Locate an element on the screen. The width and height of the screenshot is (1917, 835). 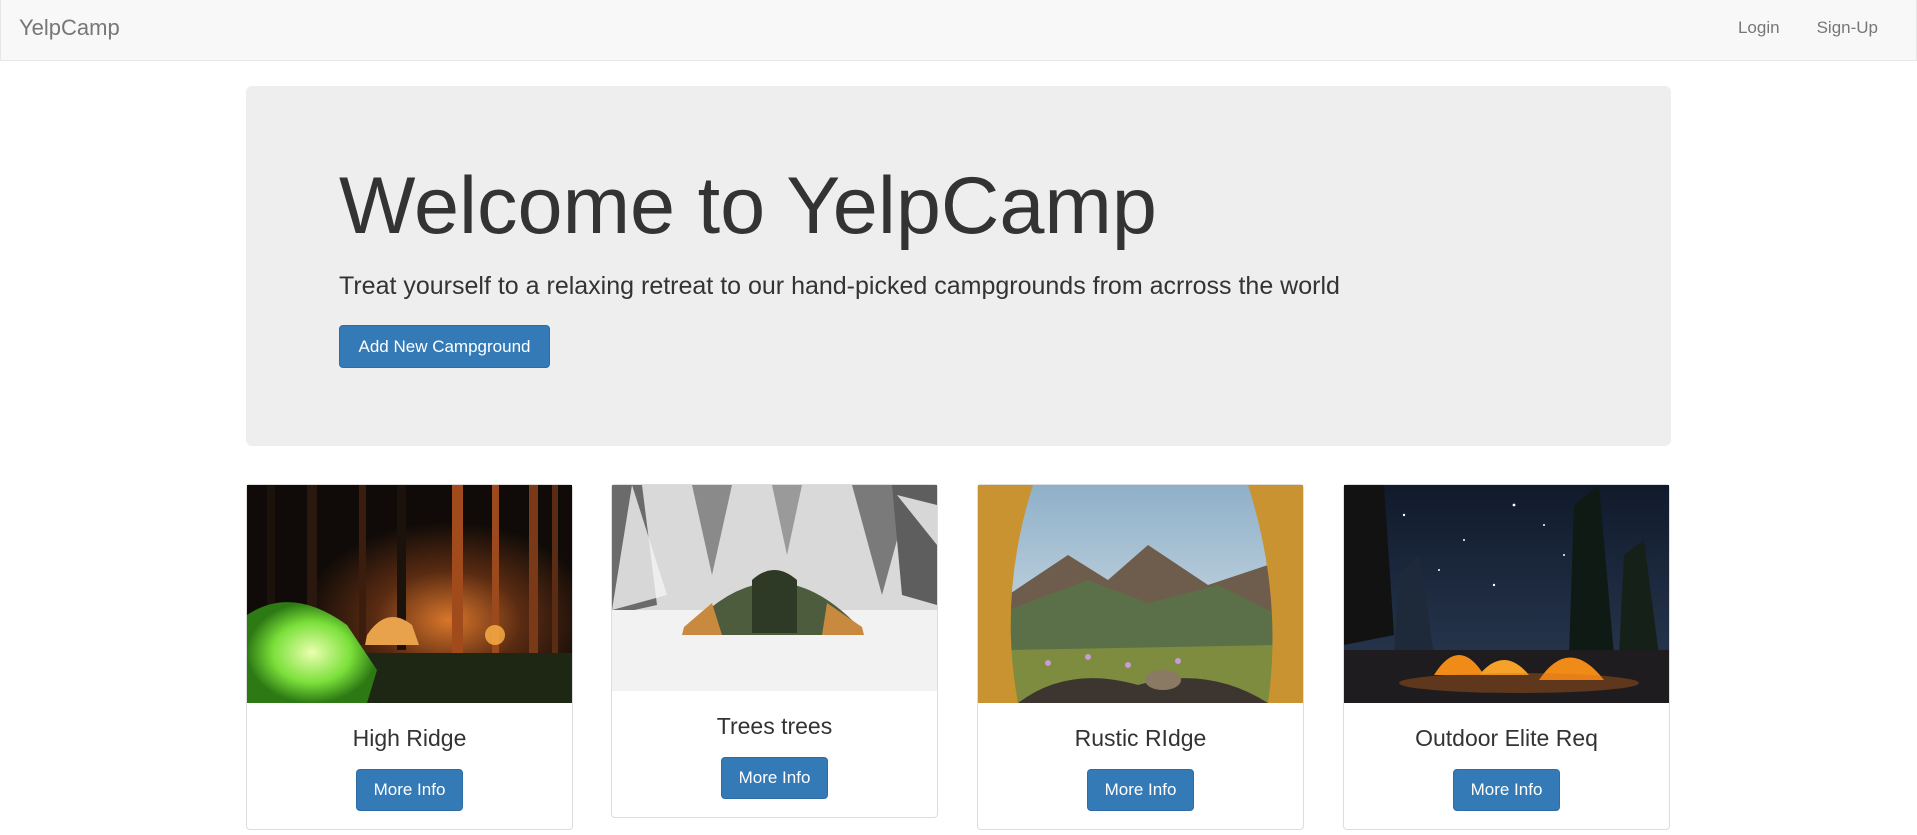
brand-link: YelpCamp is located at coordinates (69, 28).